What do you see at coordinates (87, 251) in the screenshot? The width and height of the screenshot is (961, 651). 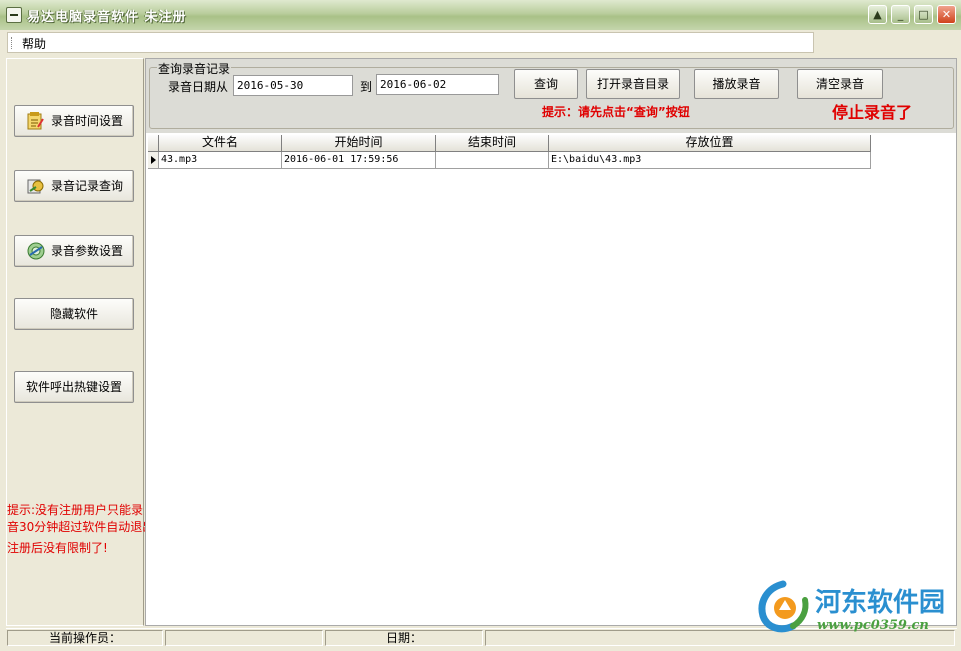 I see `button-label: 录音参数设置` at bounding box center [87, 251].